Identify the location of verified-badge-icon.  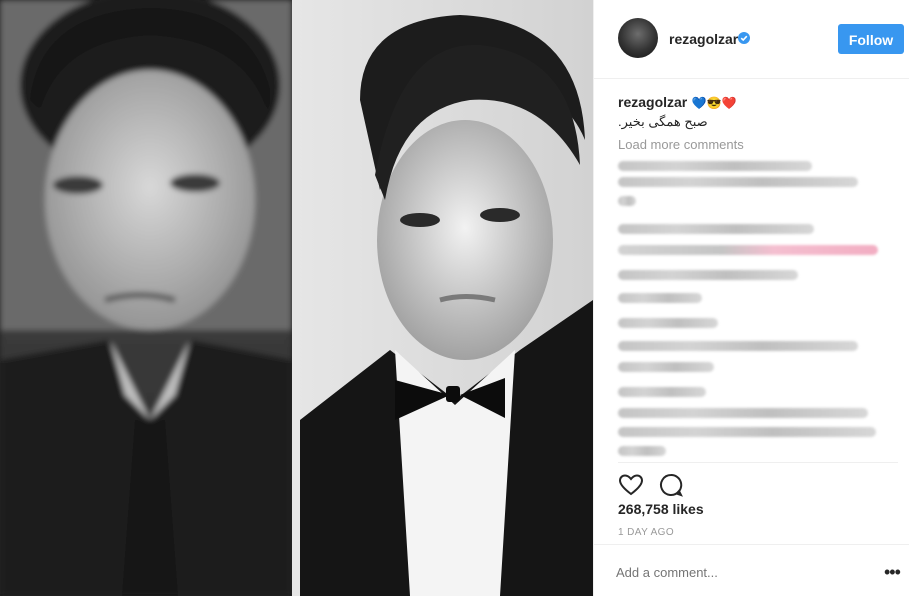
(744, 38).